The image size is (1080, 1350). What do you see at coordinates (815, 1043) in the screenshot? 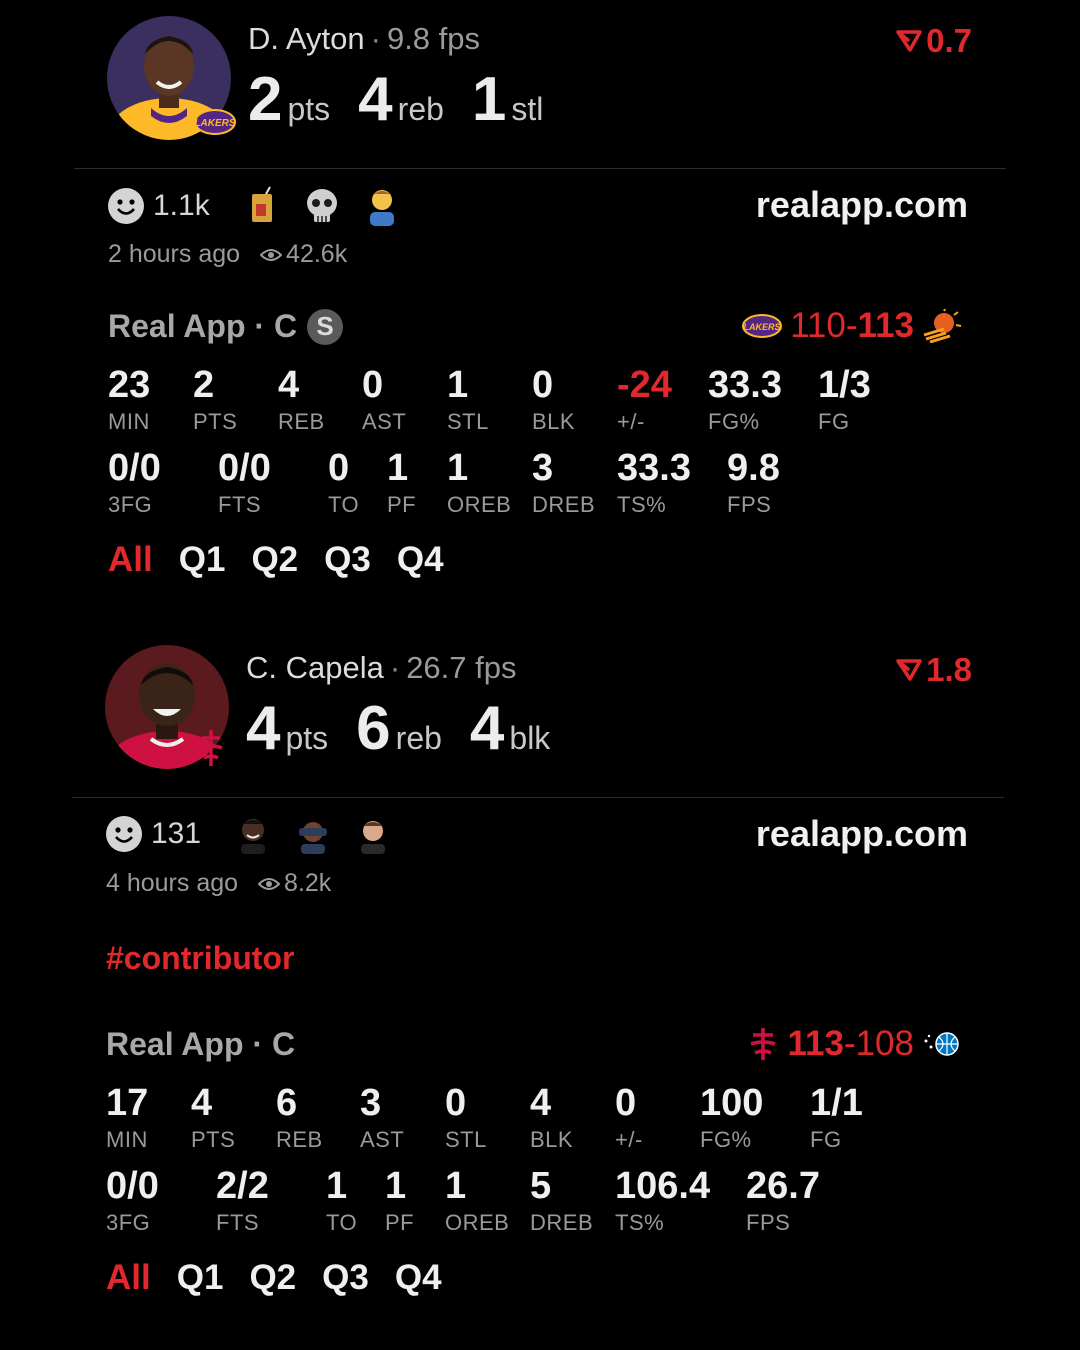
I see `score-left: 113` at bounding box center [815, 1043].